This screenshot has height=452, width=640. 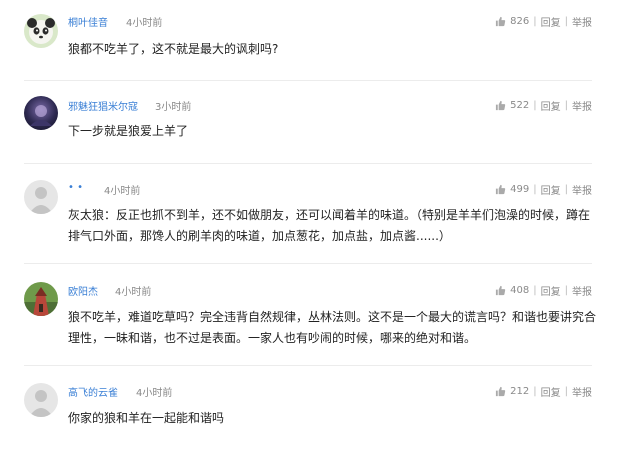 I want to click on like-count: 499, so click(x=519, y=189).